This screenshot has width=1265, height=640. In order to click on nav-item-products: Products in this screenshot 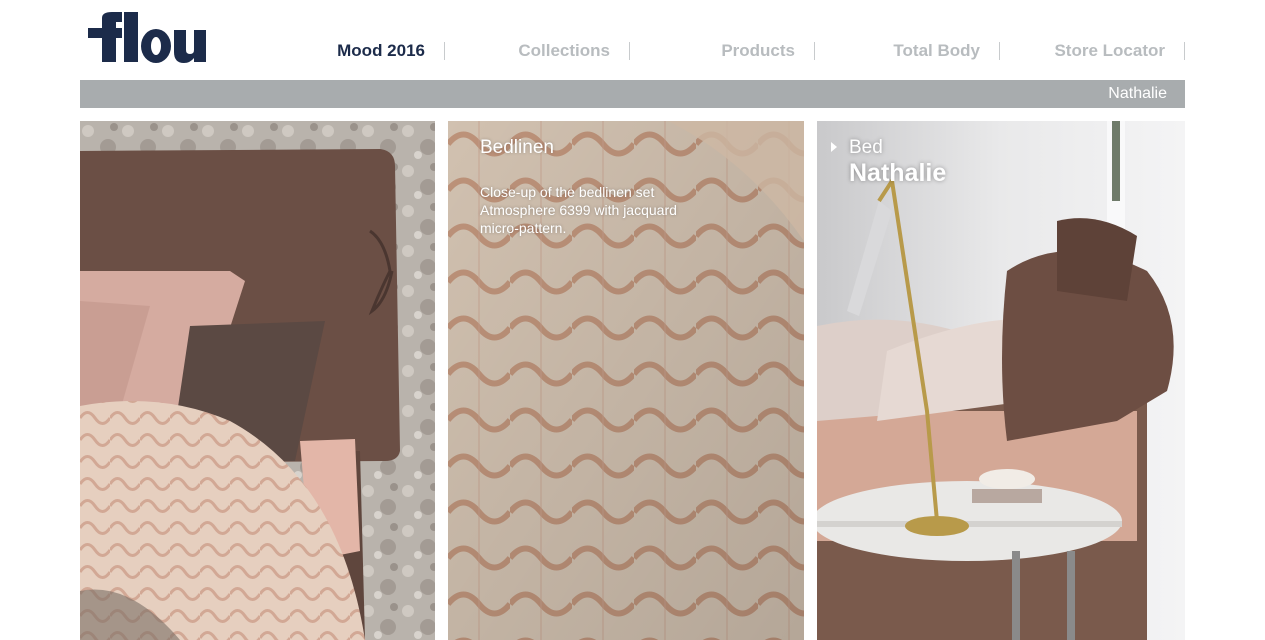, I will do `click(722, 51)`.